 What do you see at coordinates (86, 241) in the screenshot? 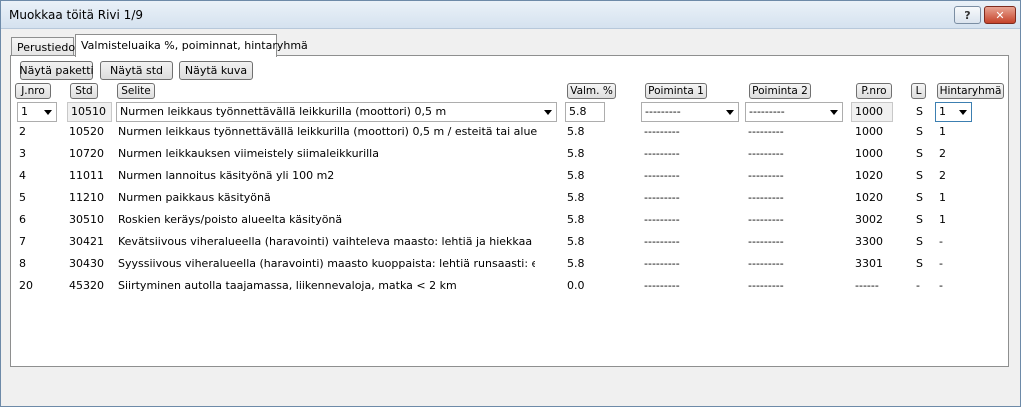
I see `std-cell: 30421` at bounding box center [86, 241].